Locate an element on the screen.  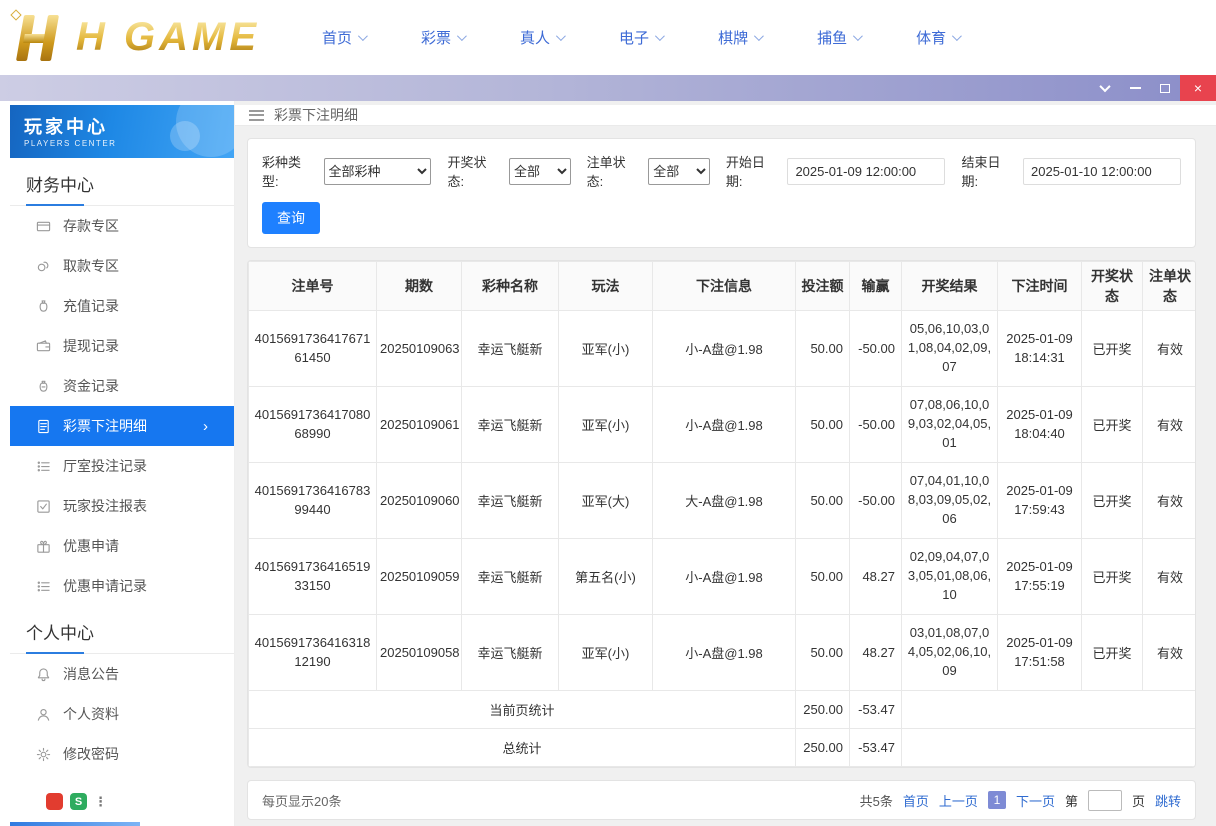
jump-suffix-label: 页 is located at coordinates (1138, 801).